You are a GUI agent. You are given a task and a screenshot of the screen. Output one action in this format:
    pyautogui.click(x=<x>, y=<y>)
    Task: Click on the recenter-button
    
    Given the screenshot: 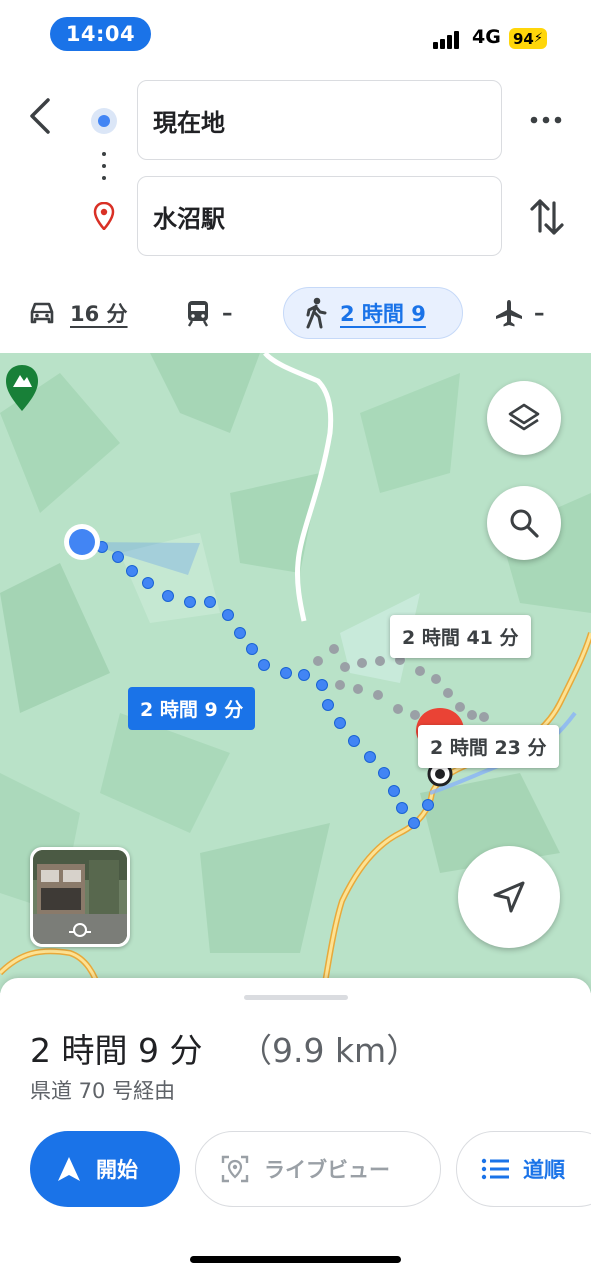 What is the action you would take?
    pyautogui.click(x=509, y=897)
    